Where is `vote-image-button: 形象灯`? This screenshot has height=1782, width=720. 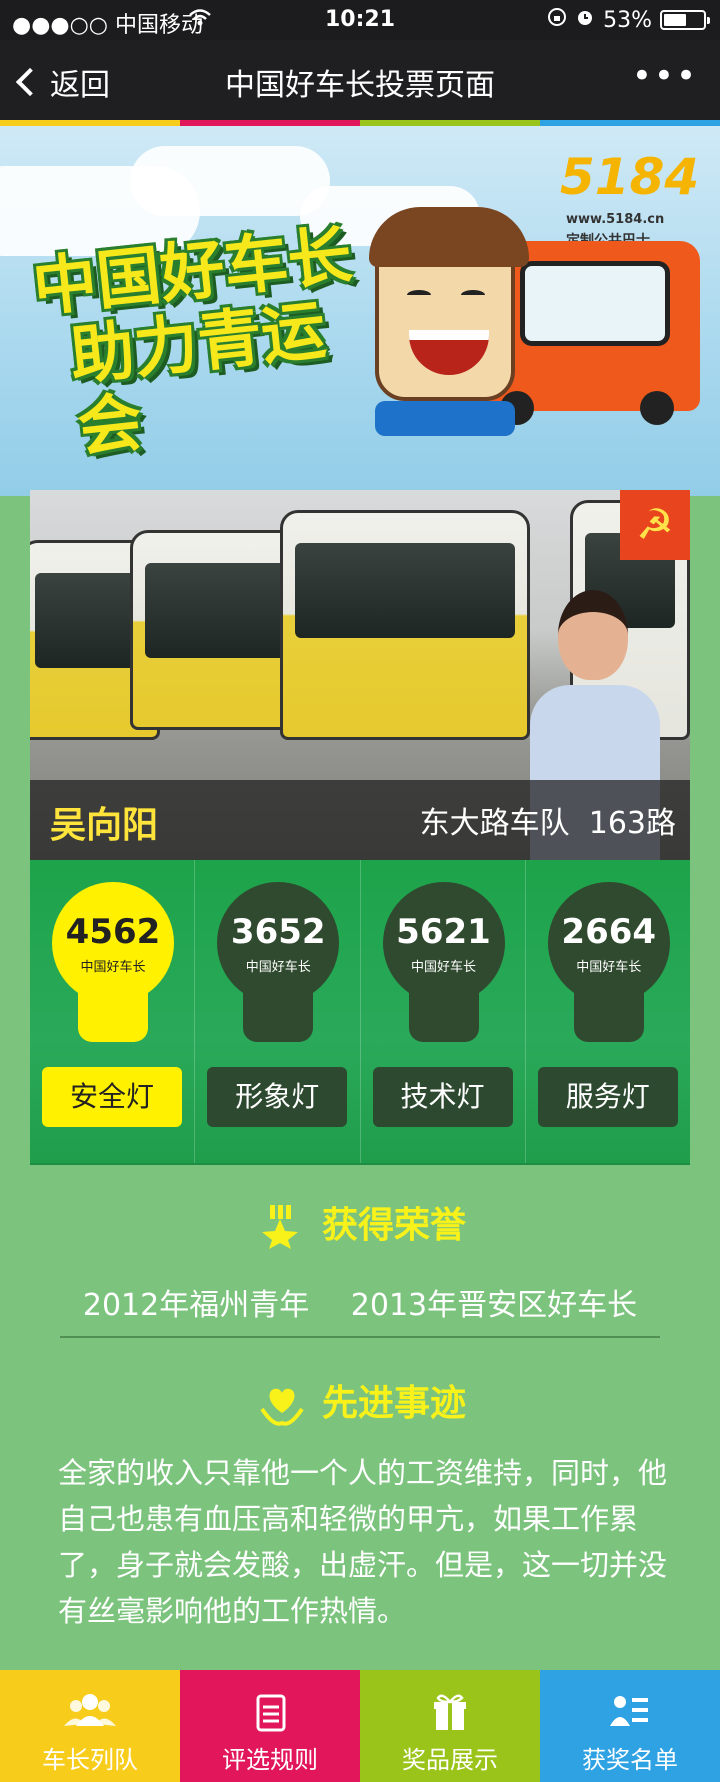
vote-image-button: 形象灯 is located at coordinates (277, 1097).